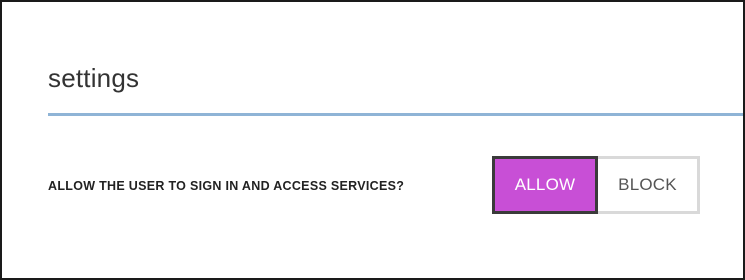 The image size is (745, 280). What do you see at coordinates (94, 78) in the screenshot?
I see `section-title: settings` at bounding box center [94, 78].